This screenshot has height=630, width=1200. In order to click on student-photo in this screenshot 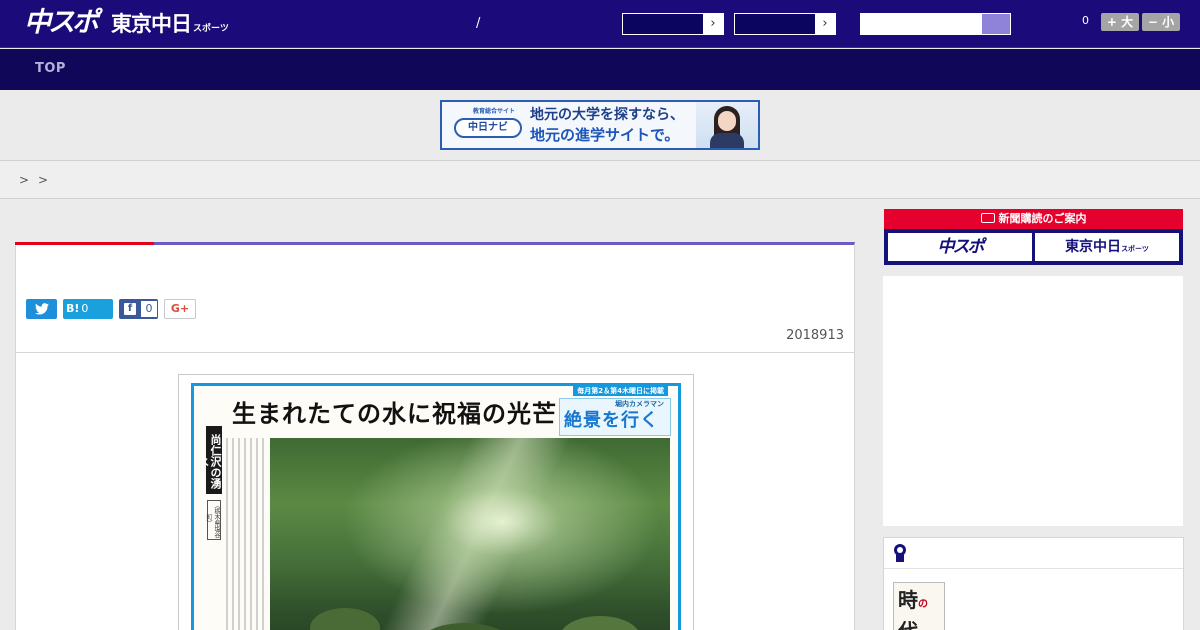, I will do `click(727, 125)`.